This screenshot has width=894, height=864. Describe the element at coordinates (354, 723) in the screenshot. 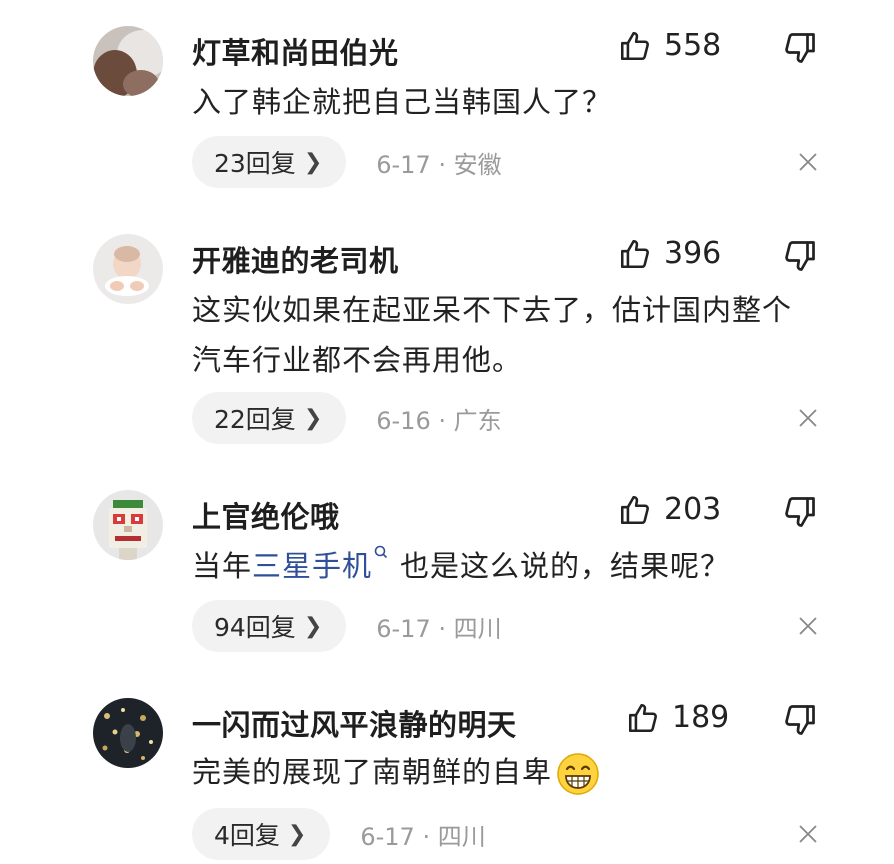

I see `username: 一闪而过风平浪静的明天` at that location.